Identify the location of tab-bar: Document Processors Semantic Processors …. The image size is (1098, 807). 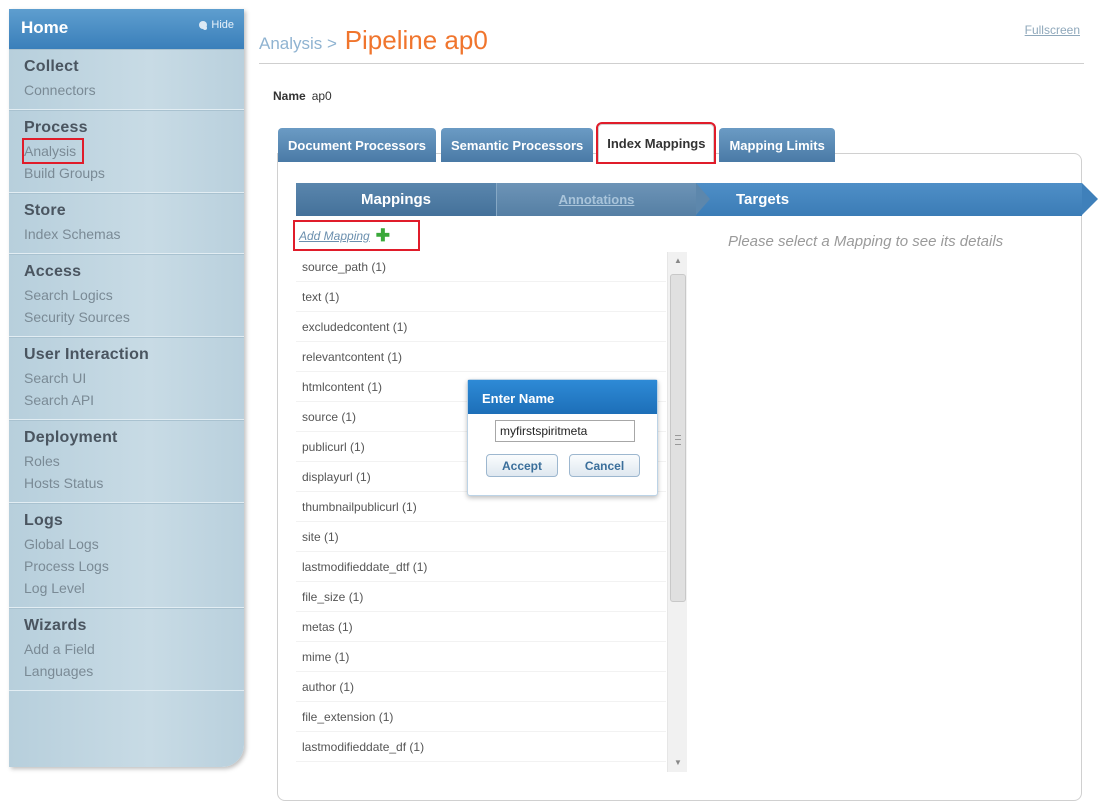
(556, 142).